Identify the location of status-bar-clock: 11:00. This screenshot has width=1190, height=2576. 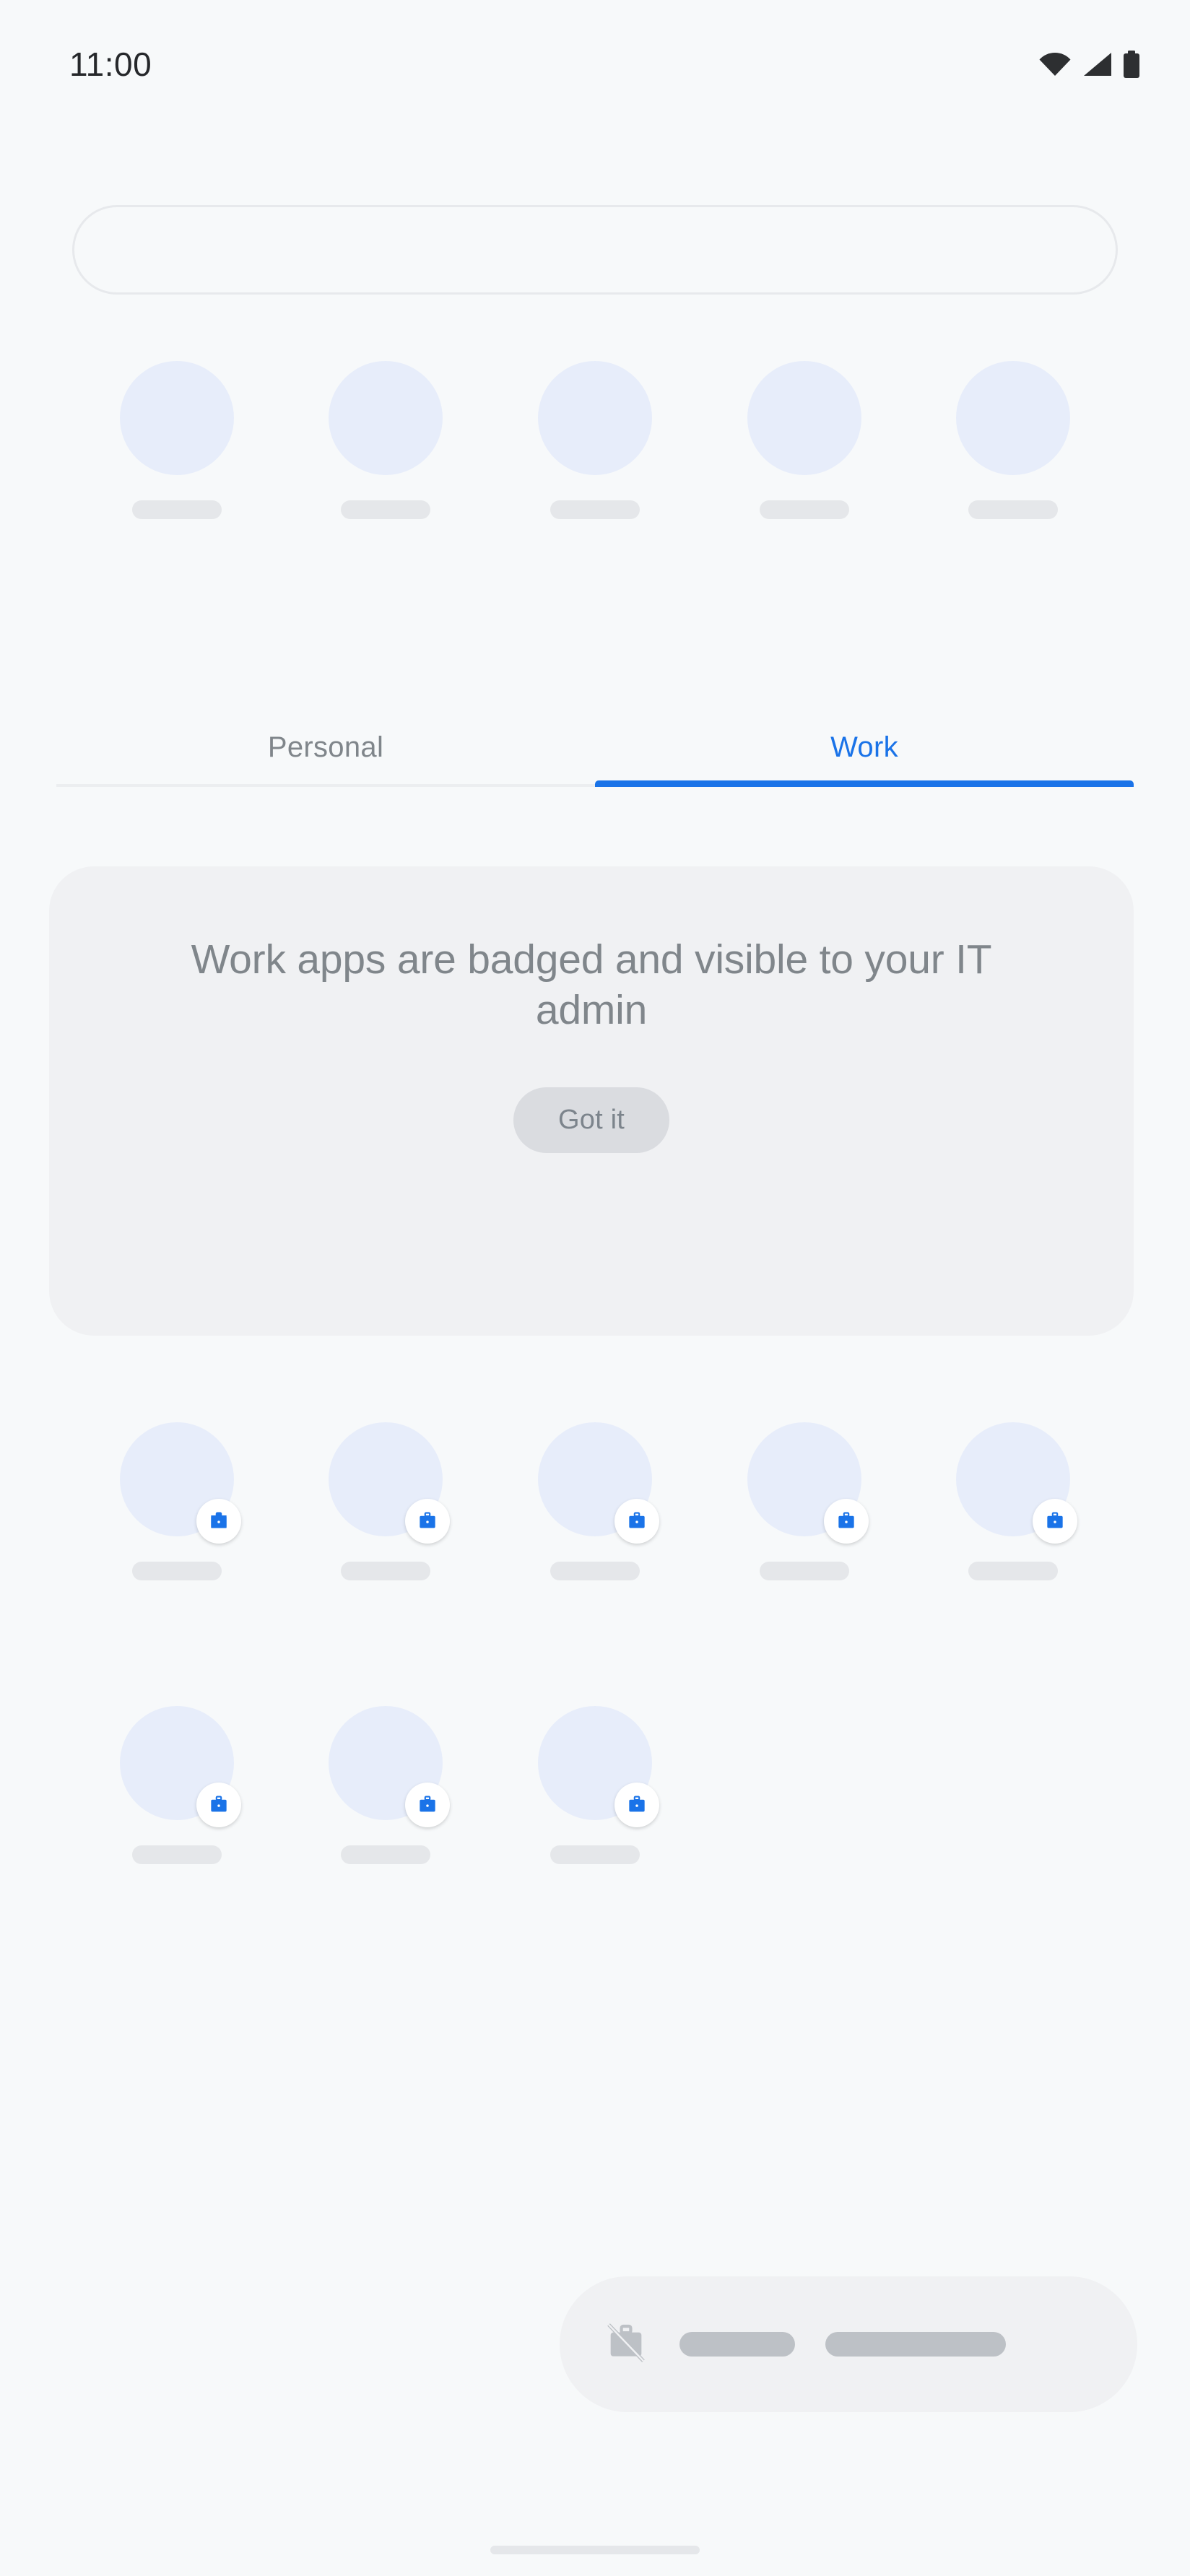
(110, 64).